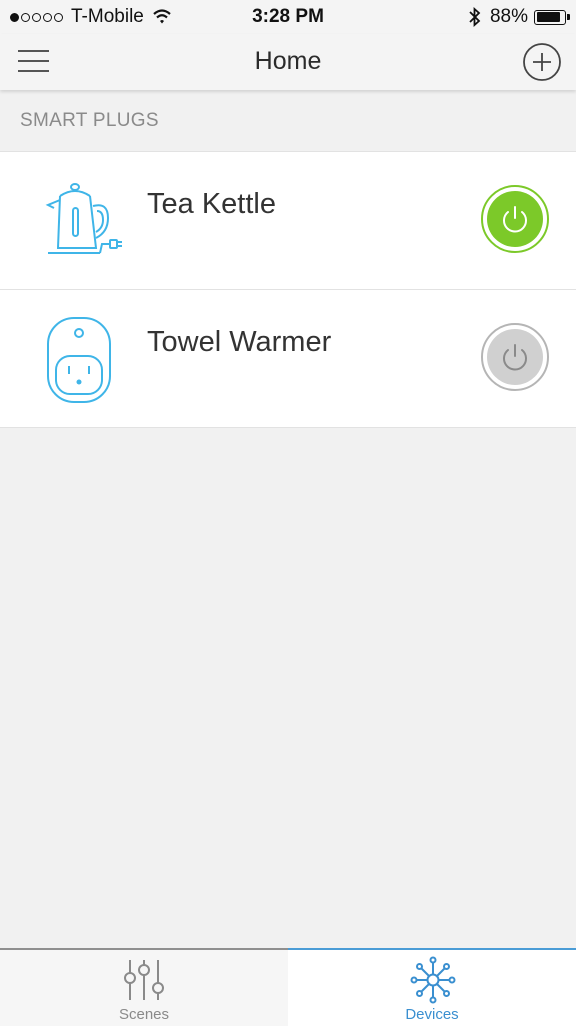 Image resolution: width=576 pixels, height=1026 pixels. I want to click on tab-bar: Scenes Devices, so click(288, 987).